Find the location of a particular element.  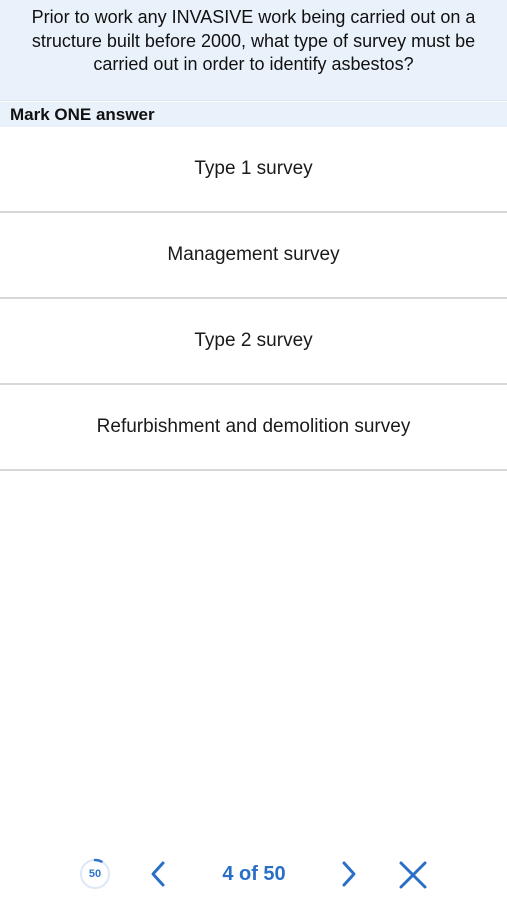

close-icon is located at coordinates (413, 875).